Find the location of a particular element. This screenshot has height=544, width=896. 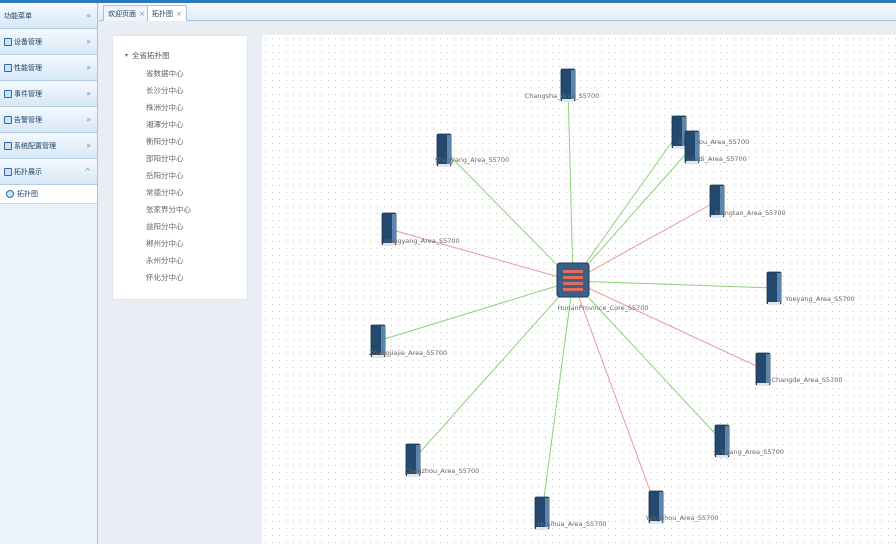

tree-item: 郴州分中心 is located at coordinates (165, 243).